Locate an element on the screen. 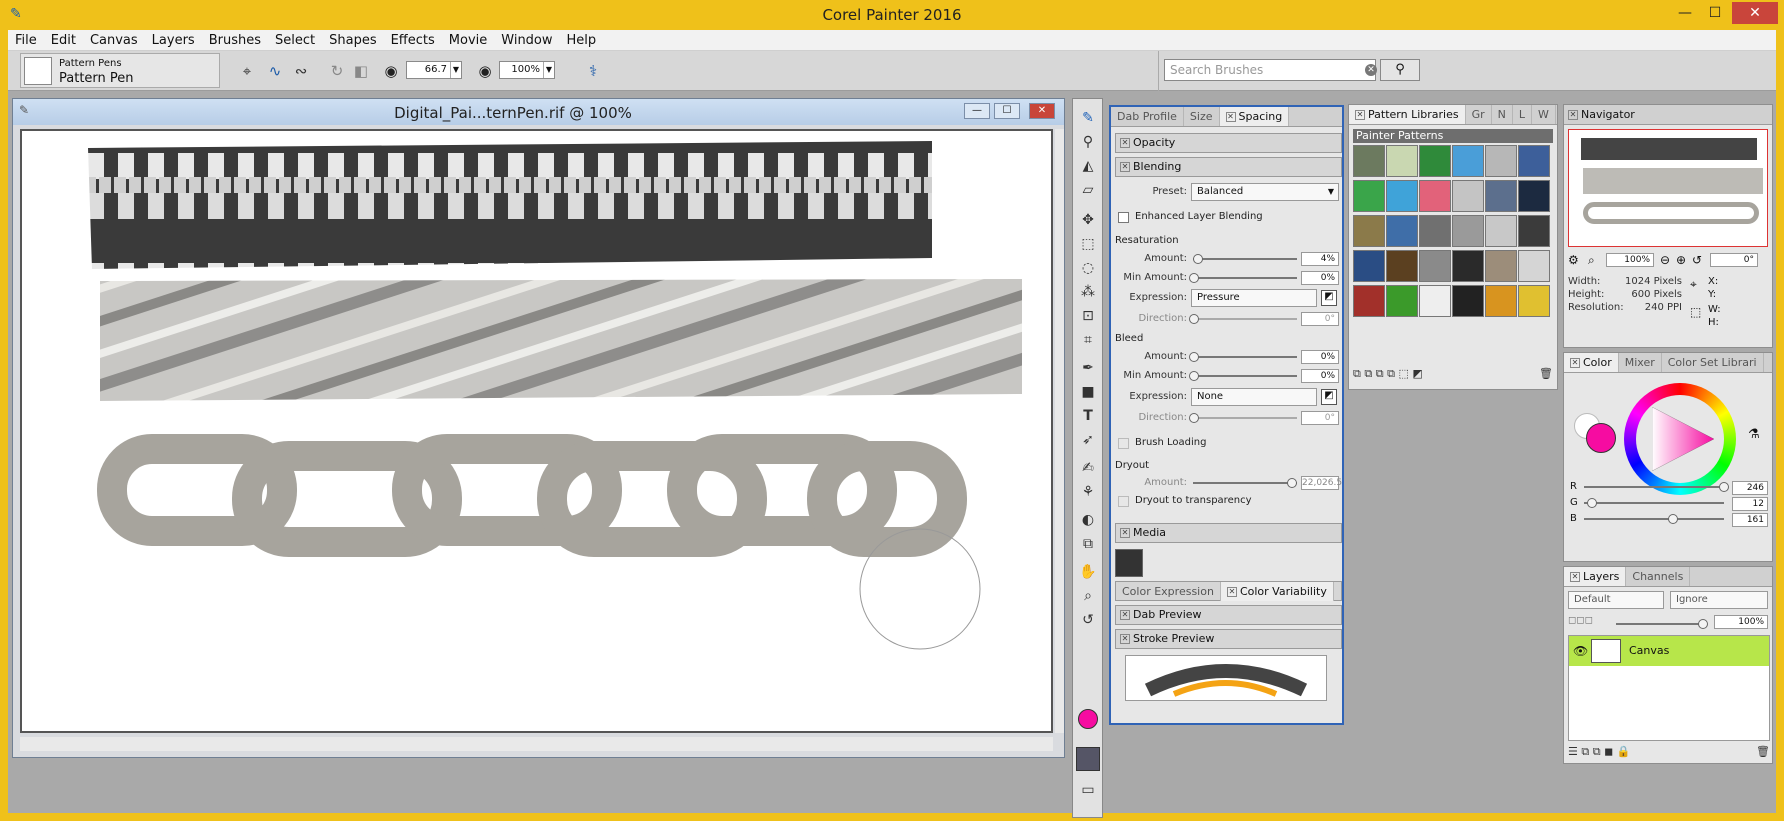 The image size is (1784, 821). crop-tool-icon: ⌗ is located at coordinates (1088, 340).